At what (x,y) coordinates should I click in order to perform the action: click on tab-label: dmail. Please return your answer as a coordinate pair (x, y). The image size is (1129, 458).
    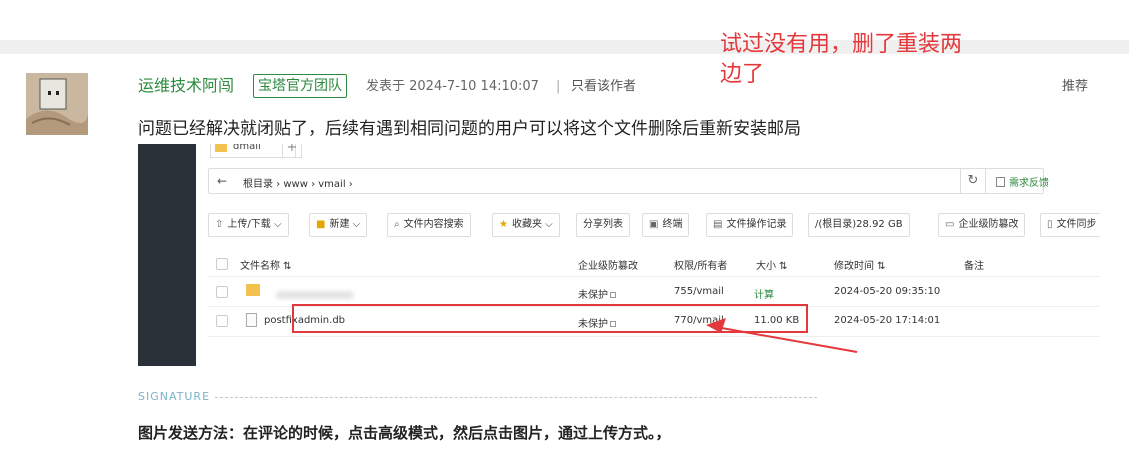
    Looking at the image, I should click on (247, 148).